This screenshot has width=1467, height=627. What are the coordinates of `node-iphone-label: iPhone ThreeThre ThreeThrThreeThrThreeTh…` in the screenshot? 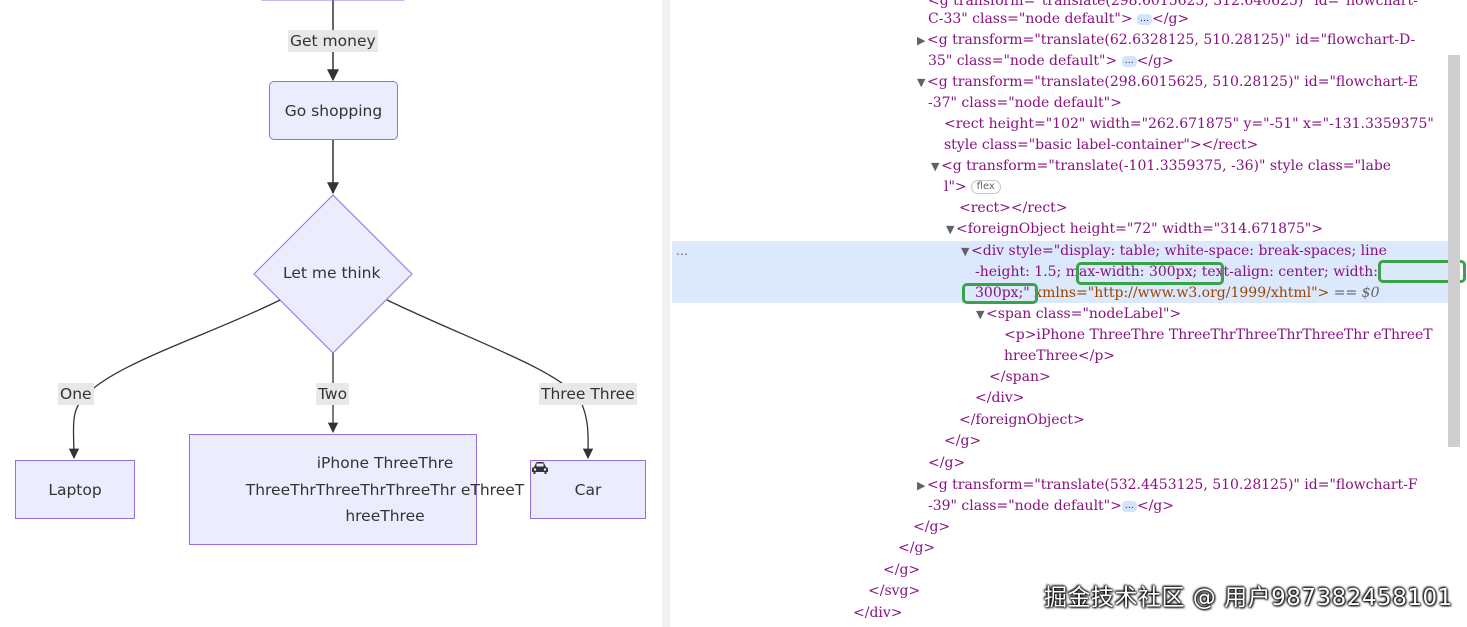 It's located at (385, 490).